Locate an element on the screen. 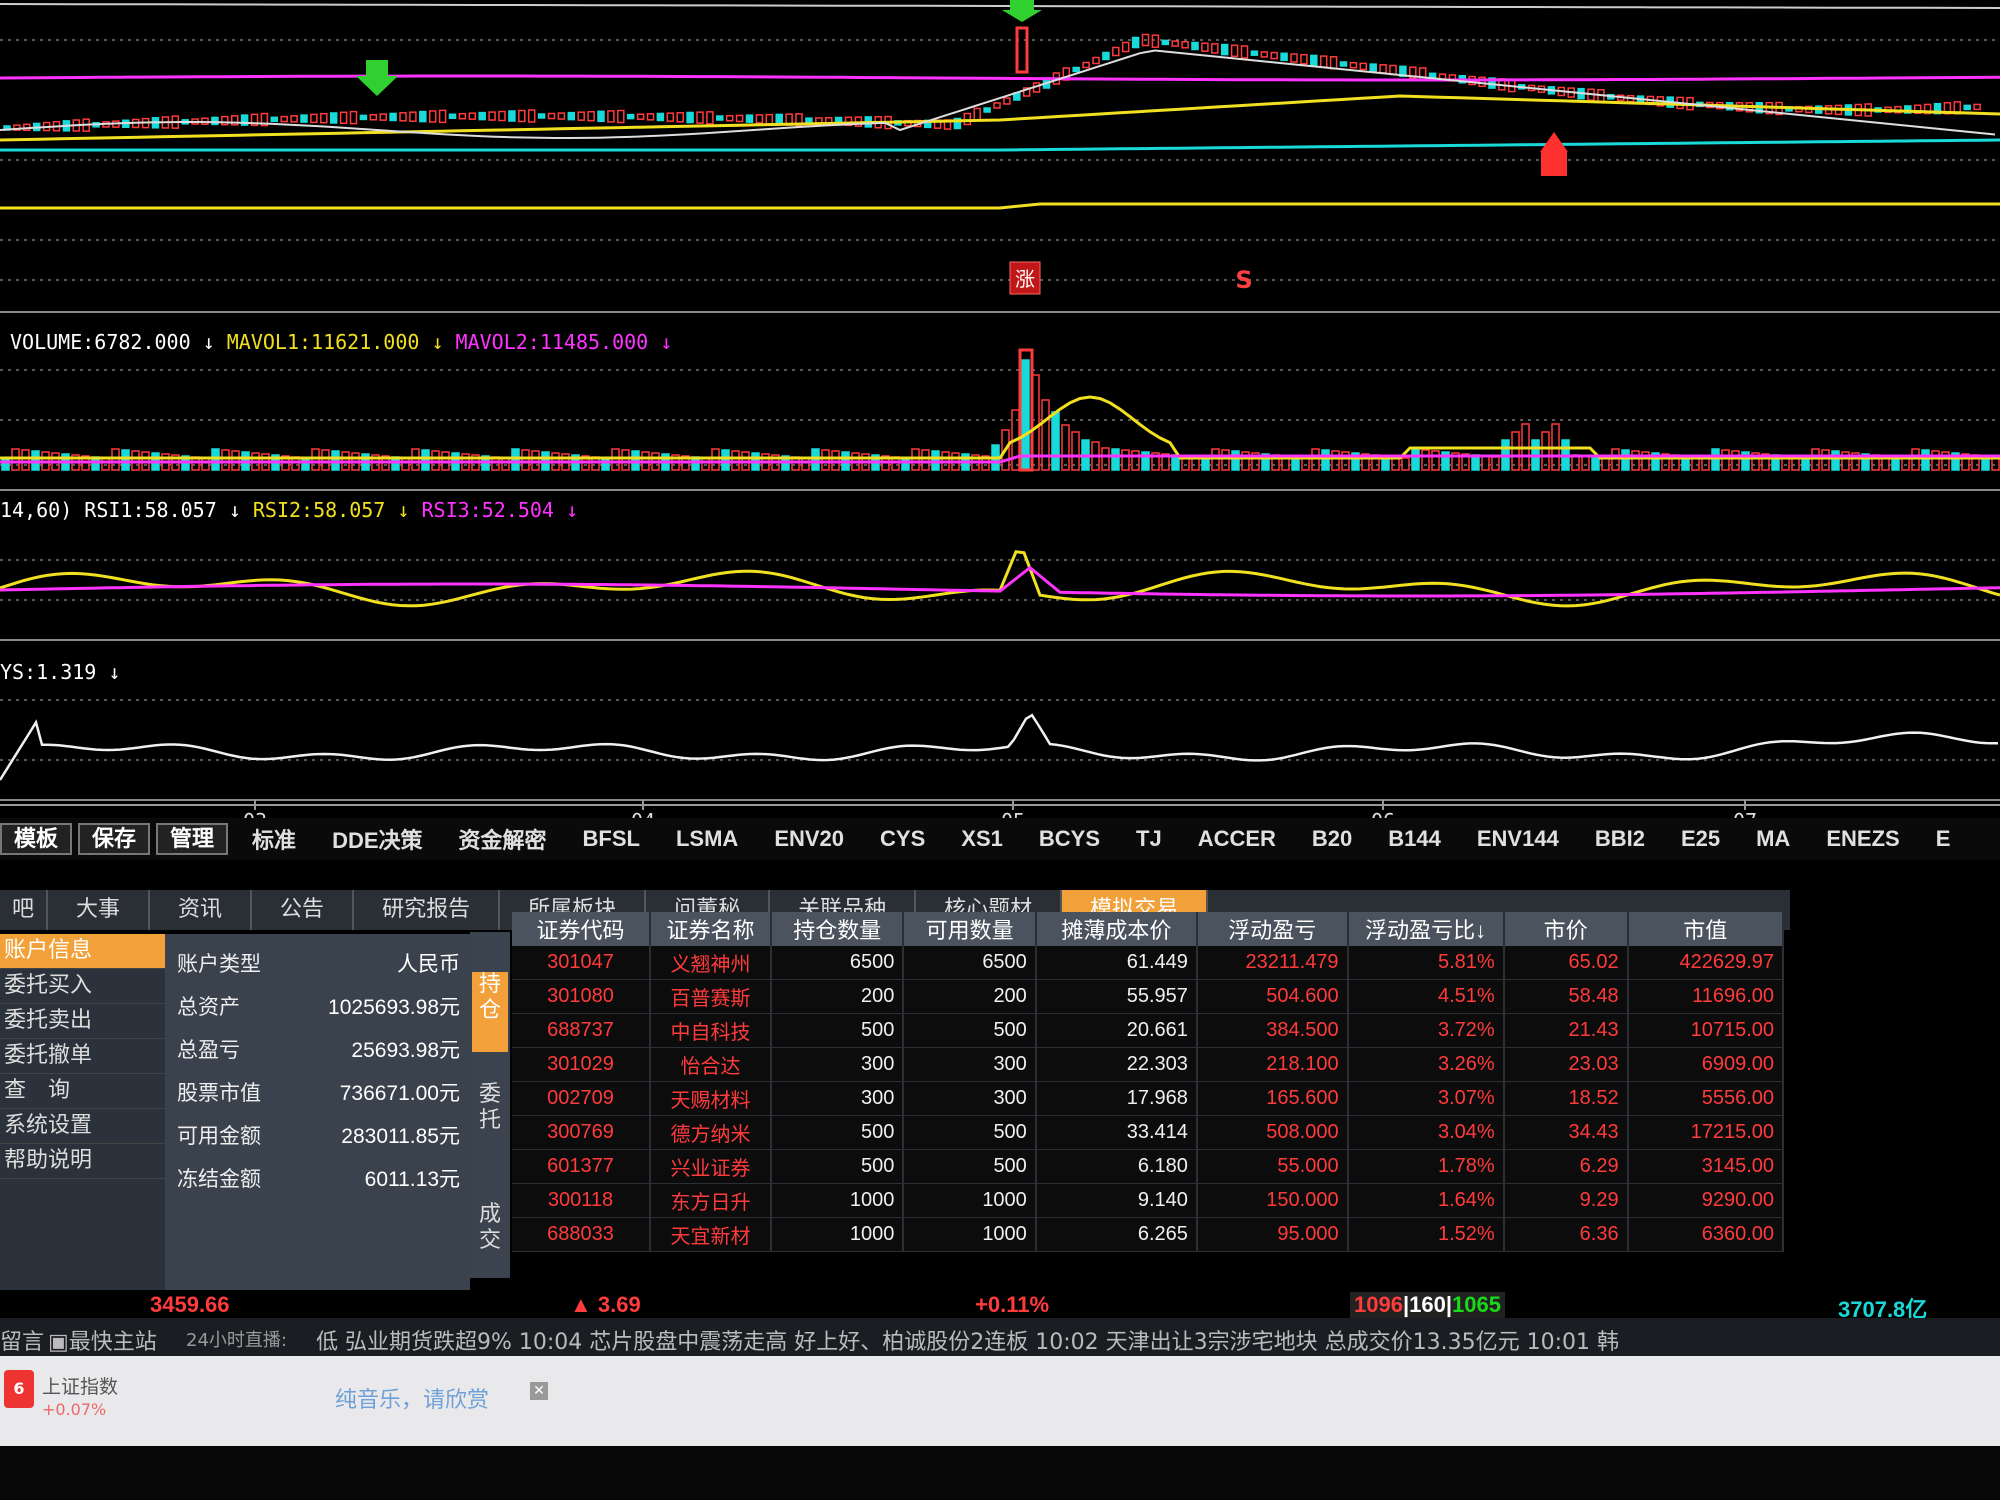 The width and height of the screenshot is (2000, 1500). table-cell: 65.02 is located at coordinates (1566, 963).